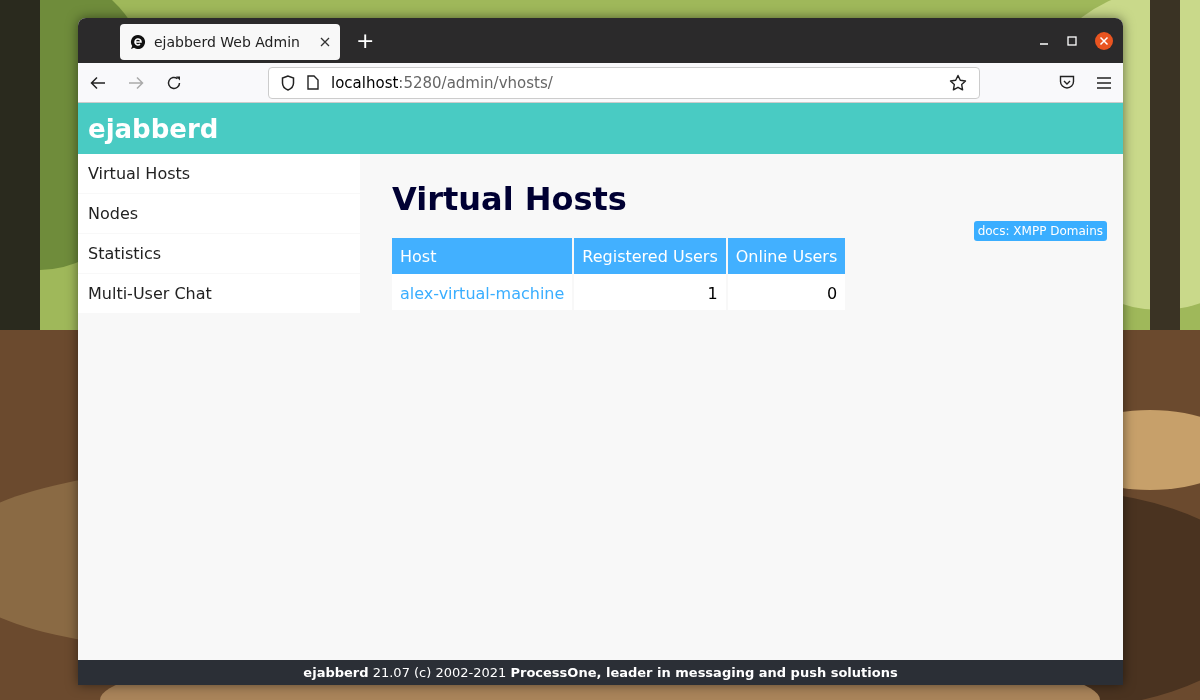 This screenshot has width=1200, height=700. I want to click on tab-title: ejabberd Web Admin, so click(227, 41).